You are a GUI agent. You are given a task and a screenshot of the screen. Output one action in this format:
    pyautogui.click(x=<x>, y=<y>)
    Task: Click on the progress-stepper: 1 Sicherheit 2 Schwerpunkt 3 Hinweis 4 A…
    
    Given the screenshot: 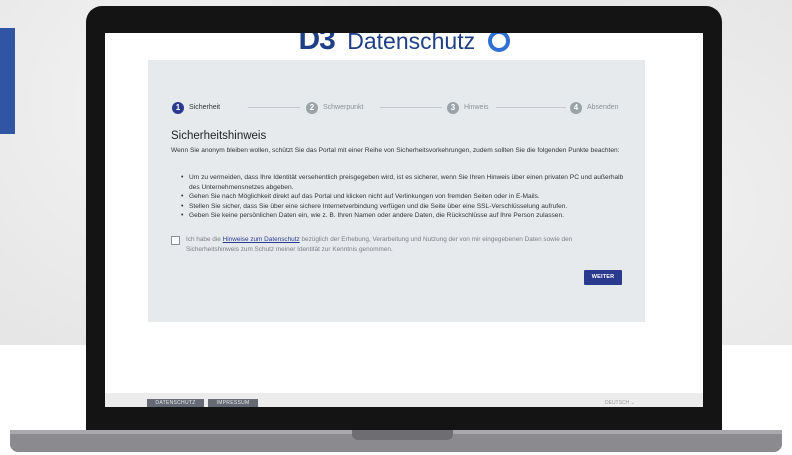 What is the action you would take?
    pyautogui.click(x=396, y=107)
    